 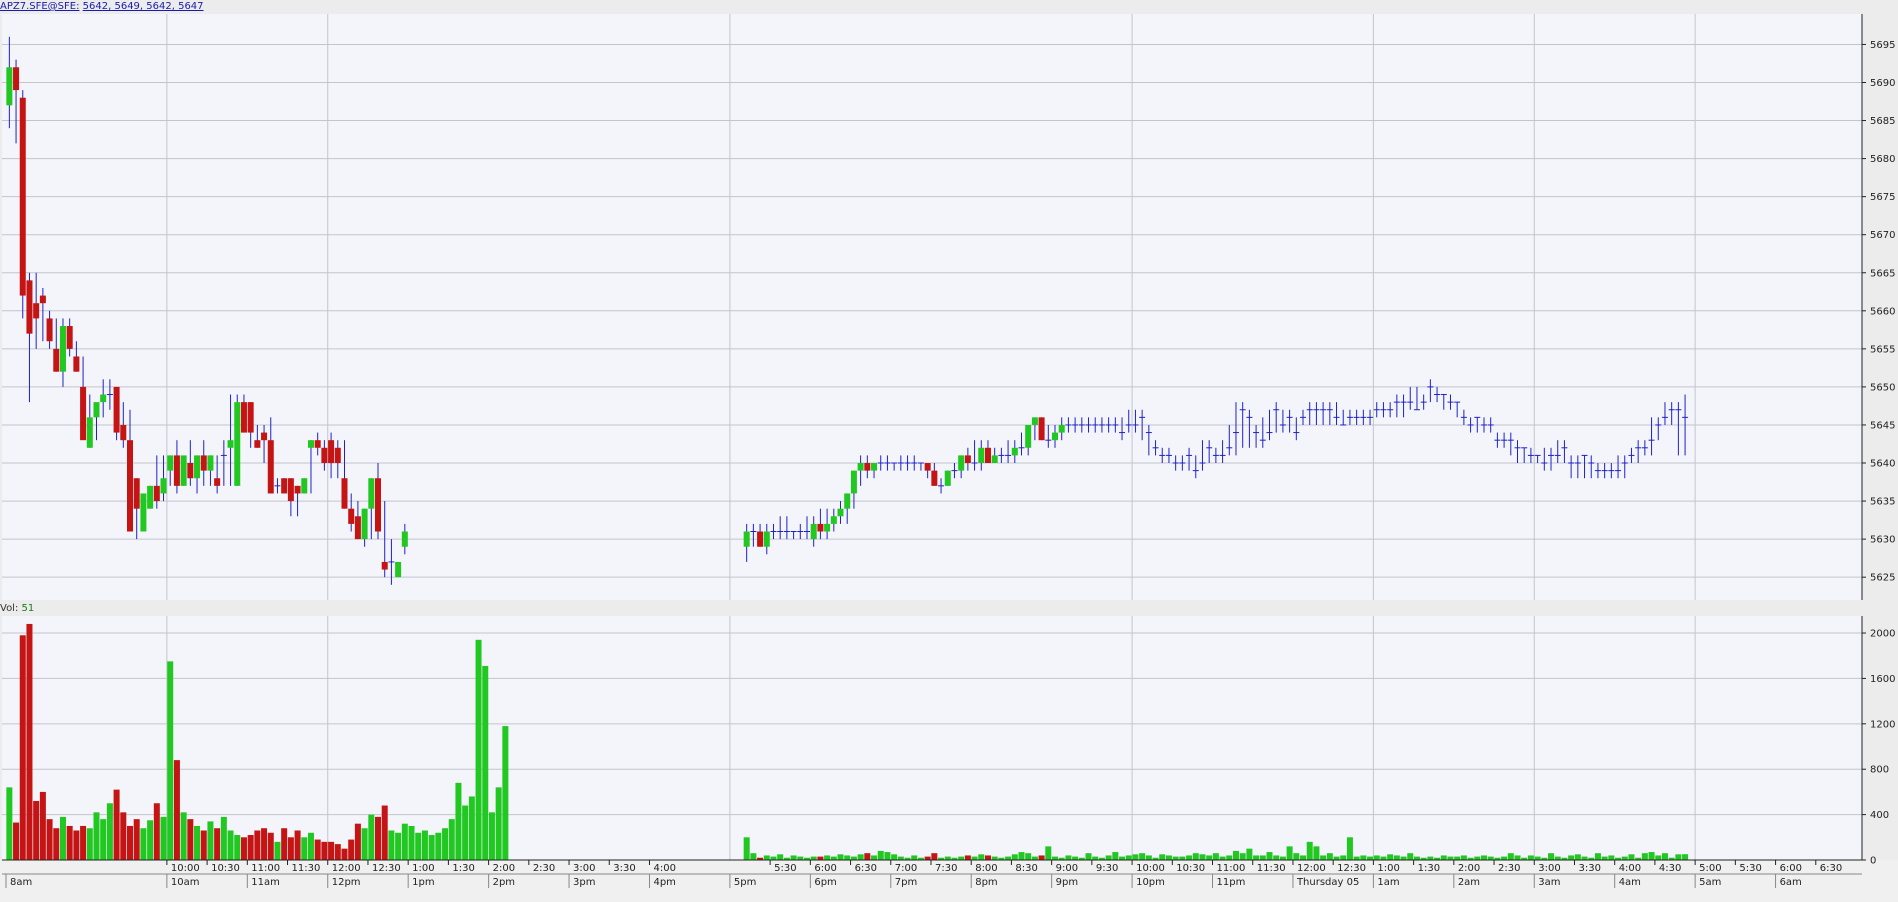 I want to click on date-tick-label: 2pm, so click(x=504, y=882).